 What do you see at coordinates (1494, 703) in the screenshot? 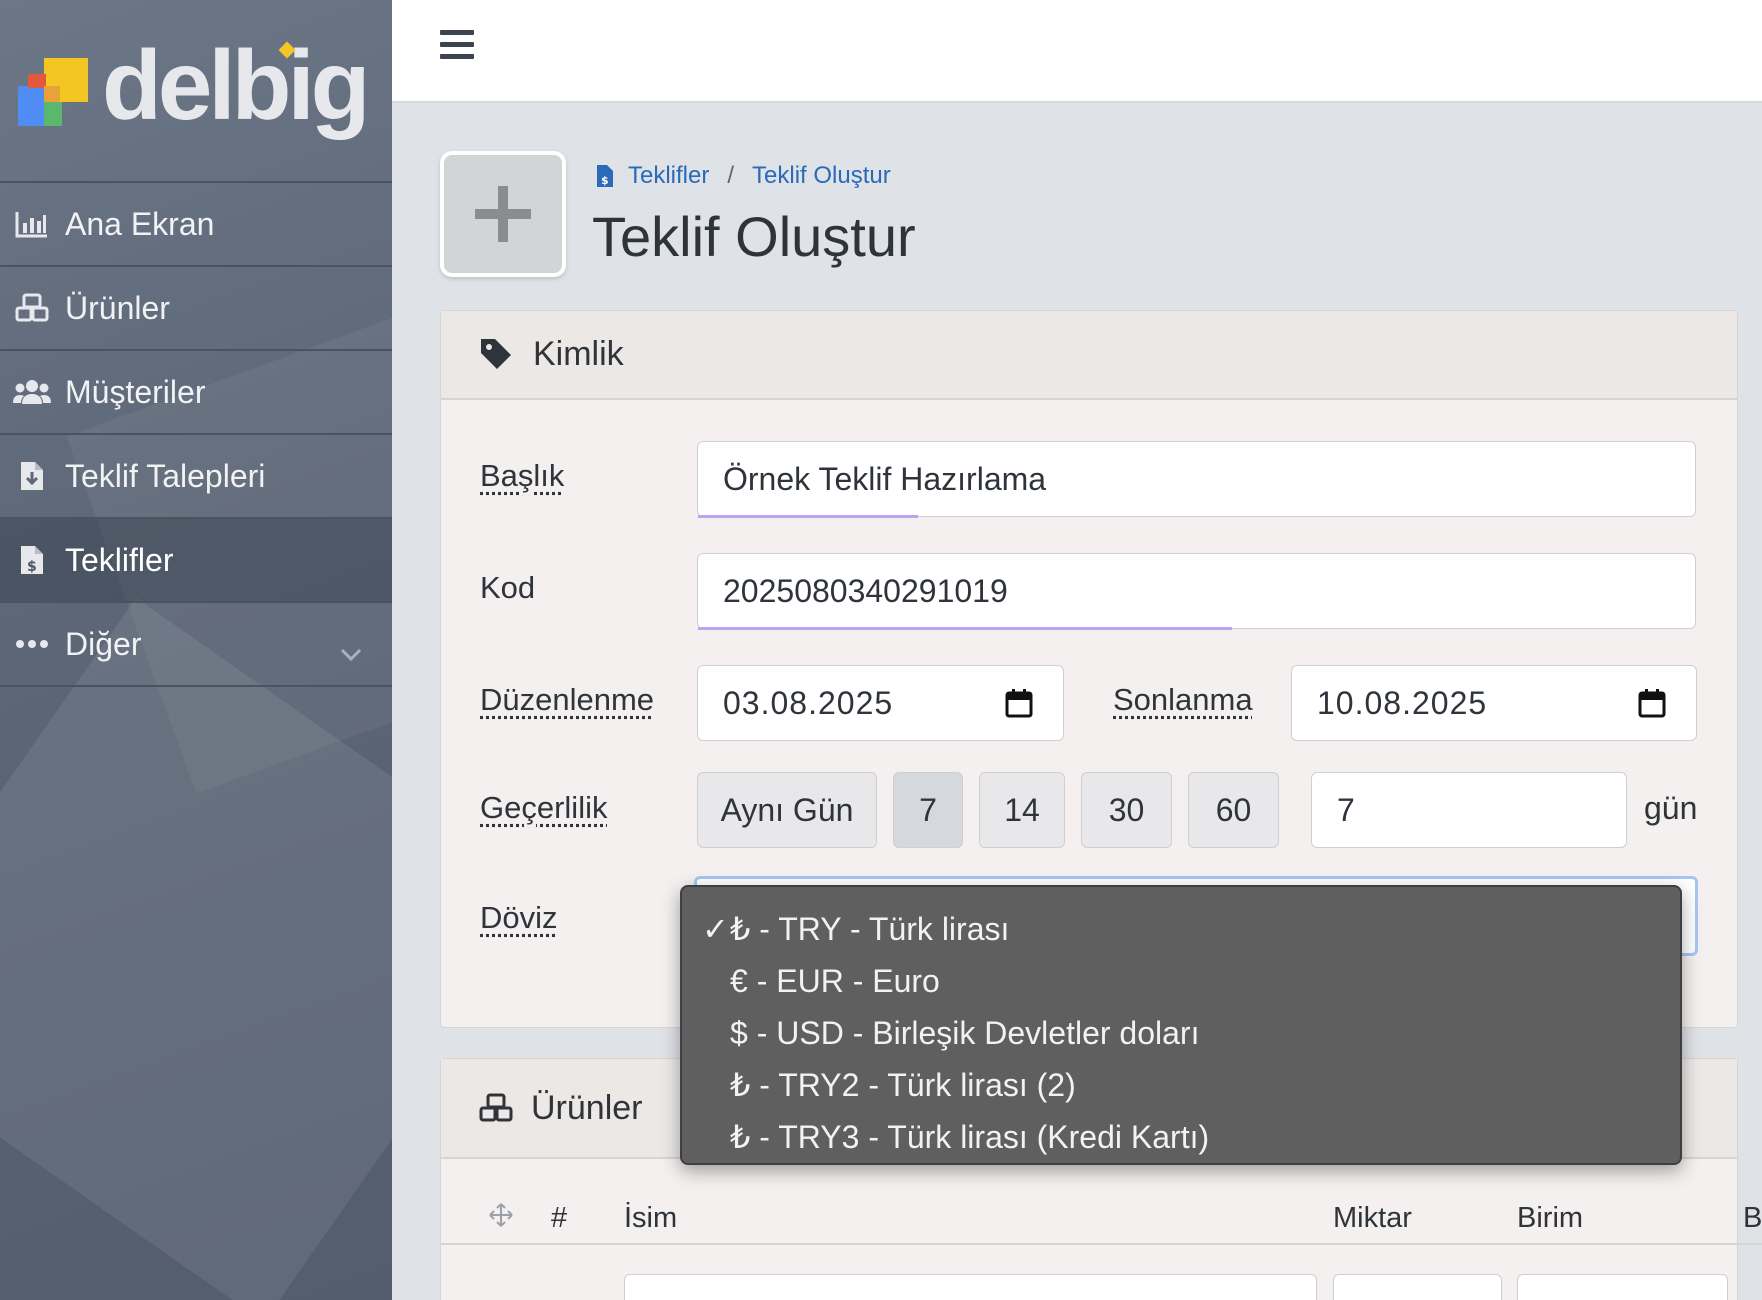
I see `sonlanma-date-input: 10.08.2025` at bounding box center [1494, 703].